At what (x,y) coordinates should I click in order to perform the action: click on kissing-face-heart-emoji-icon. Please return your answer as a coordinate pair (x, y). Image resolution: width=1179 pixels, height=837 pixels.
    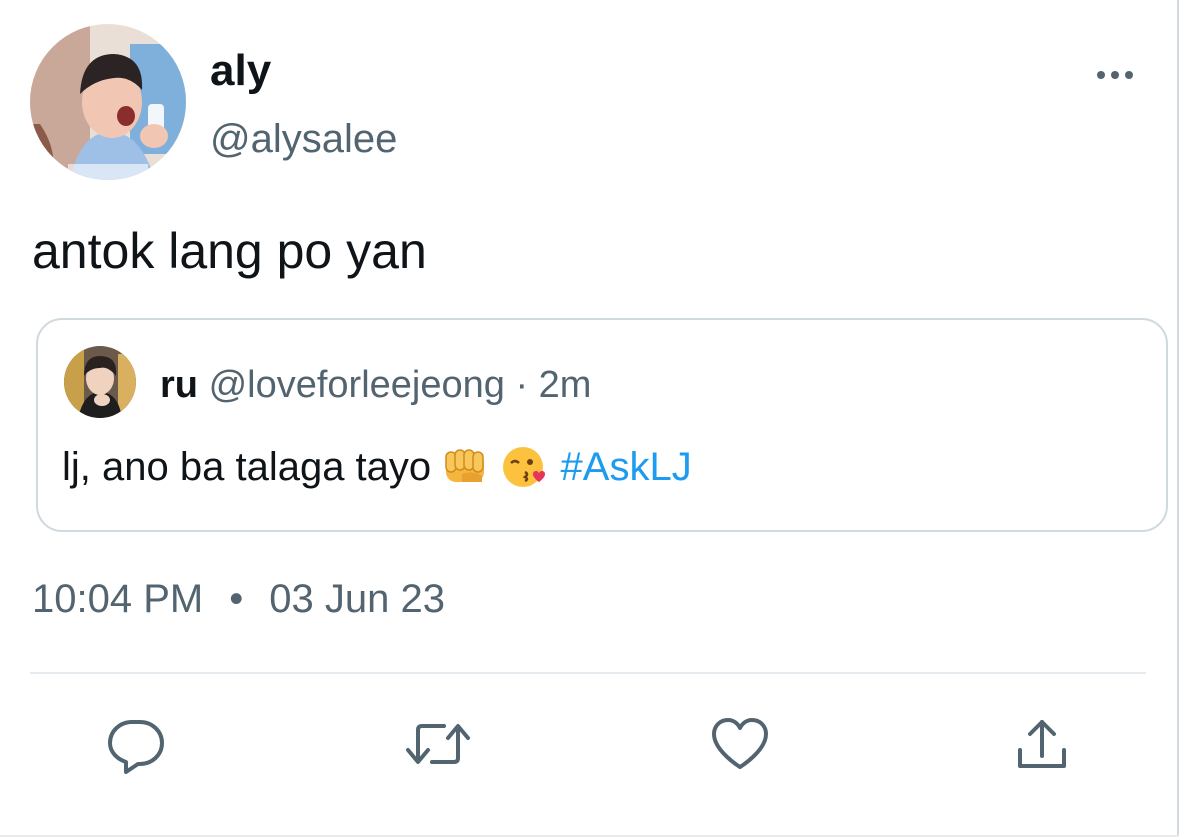
    Looking at the image, I should click on (524, 467).